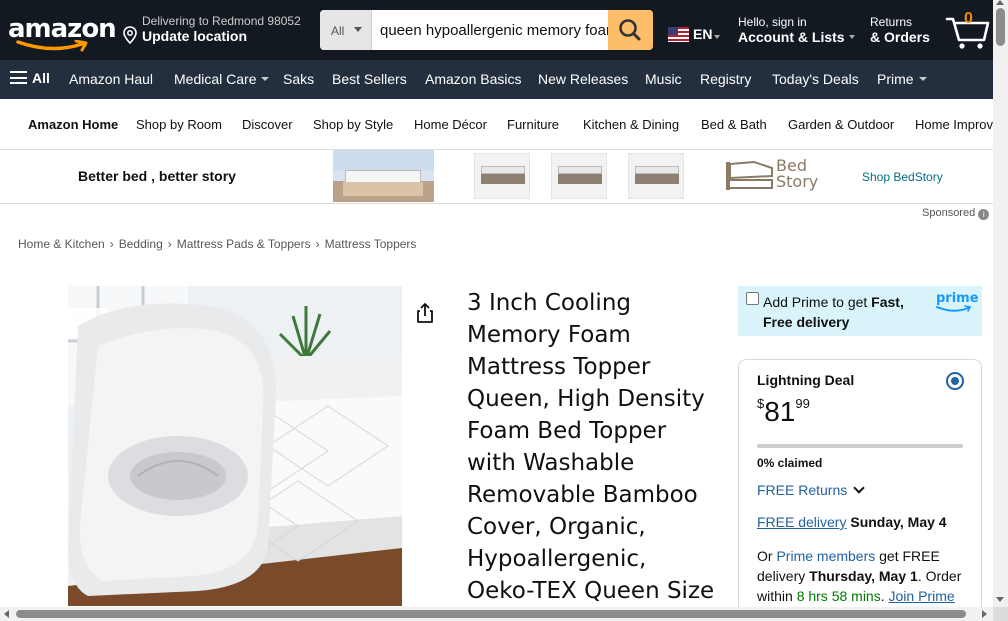 The height and width of the screenshot is (621, 1008). Describe the element at coordinates (860, 446) in the screenshot. I see `claimed-progress-bar` at that location.